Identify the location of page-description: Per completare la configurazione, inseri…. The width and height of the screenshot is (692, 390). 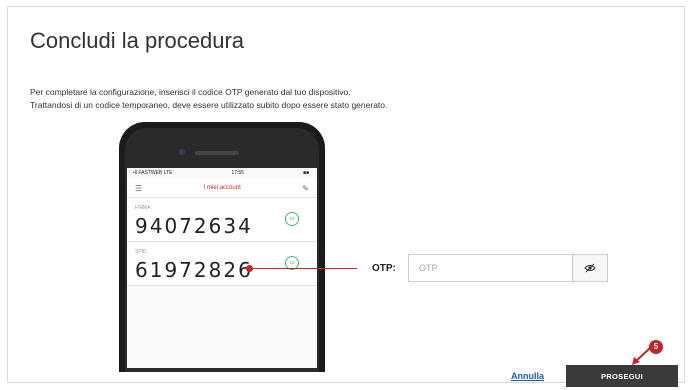
(208, 99).